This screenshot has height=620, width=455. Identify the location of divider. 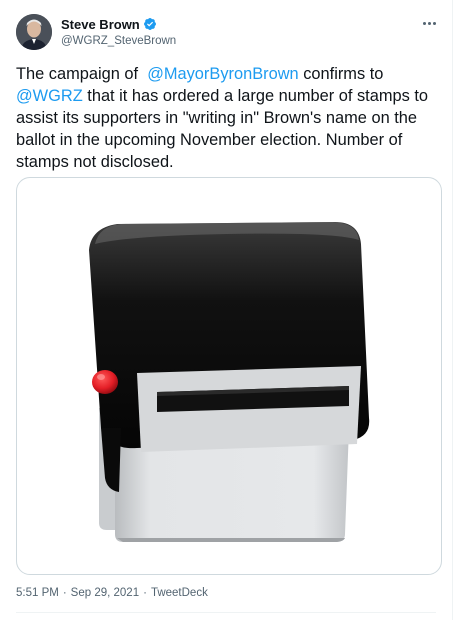
(226, 612).